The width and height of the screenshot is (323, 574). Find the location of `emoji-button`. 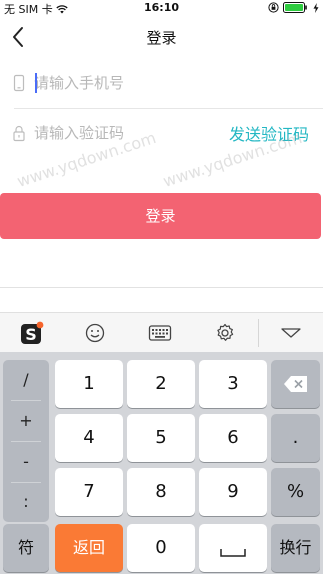

emoji-button is located at coordinates (95, 333).